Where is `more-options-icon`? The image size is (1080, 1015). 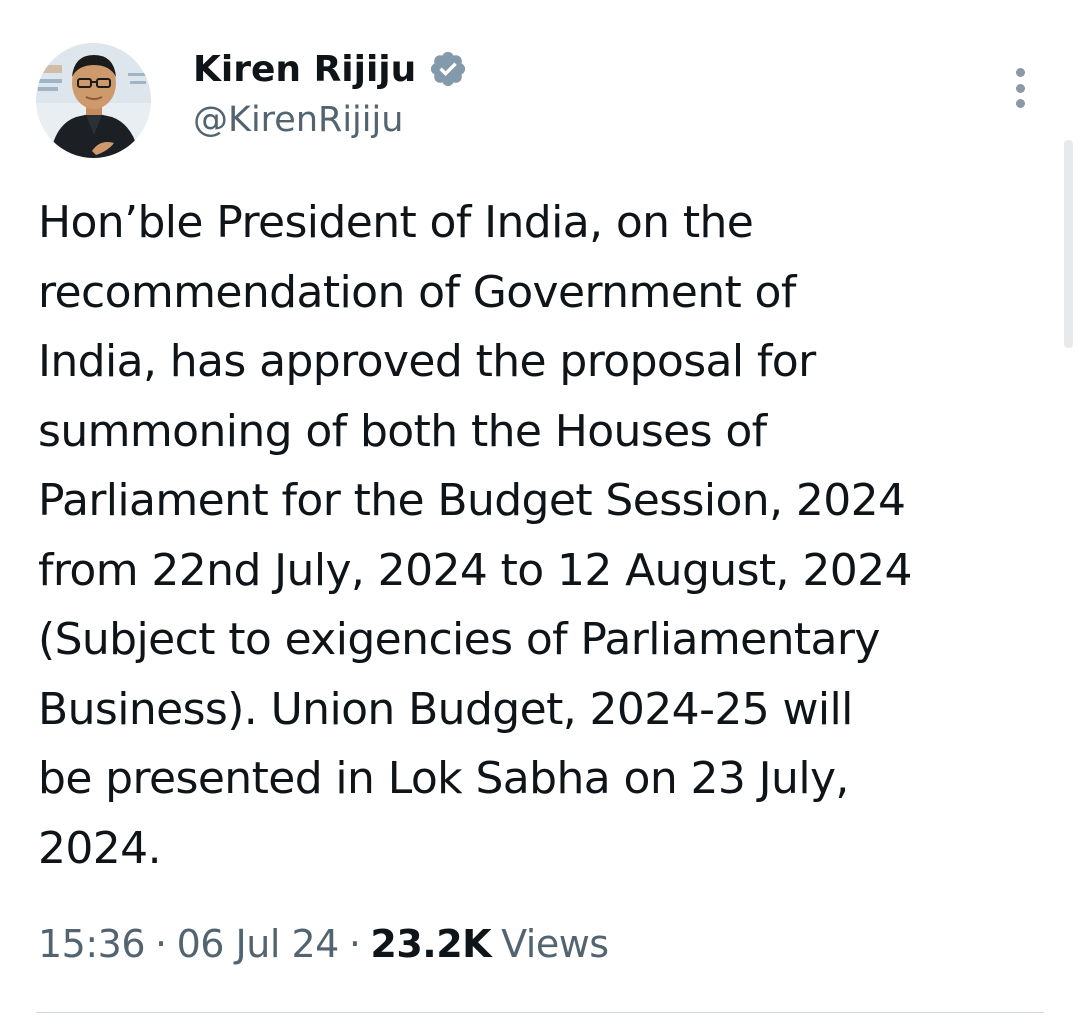 more-options-icon is located at coordinates (1020, 72).